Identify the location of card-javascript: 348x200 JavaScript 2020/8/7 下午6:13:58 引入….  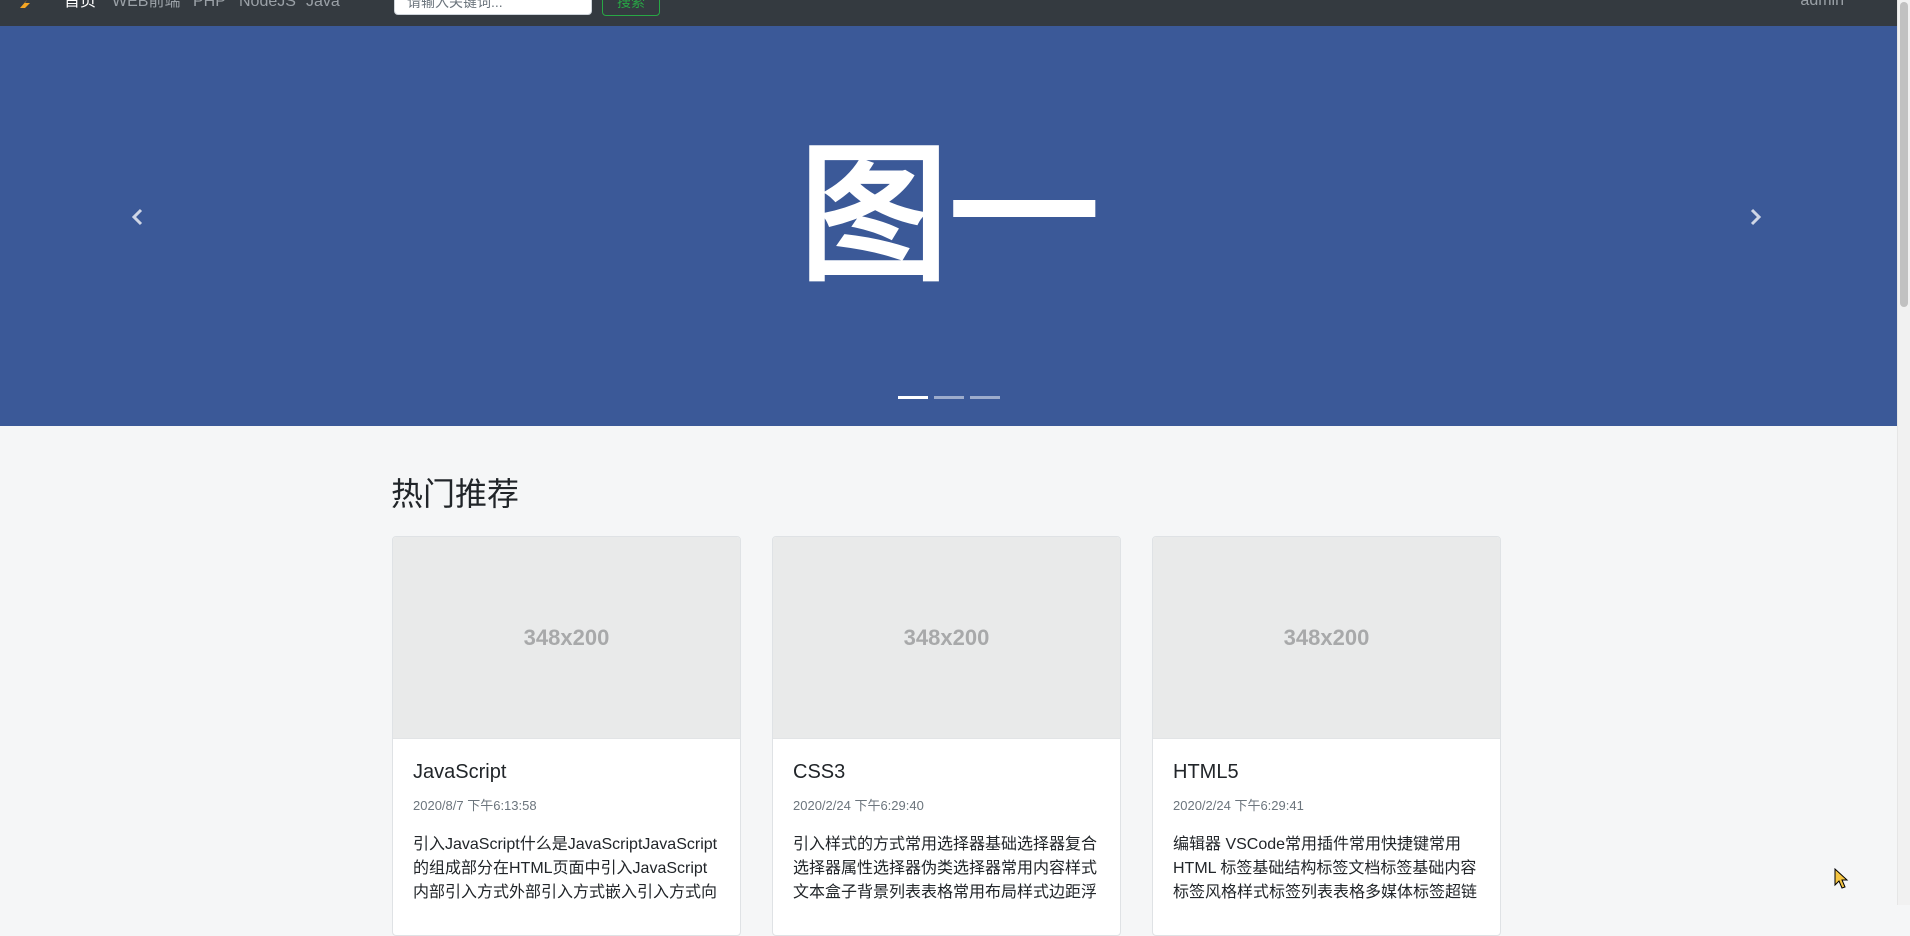
(566, 736).